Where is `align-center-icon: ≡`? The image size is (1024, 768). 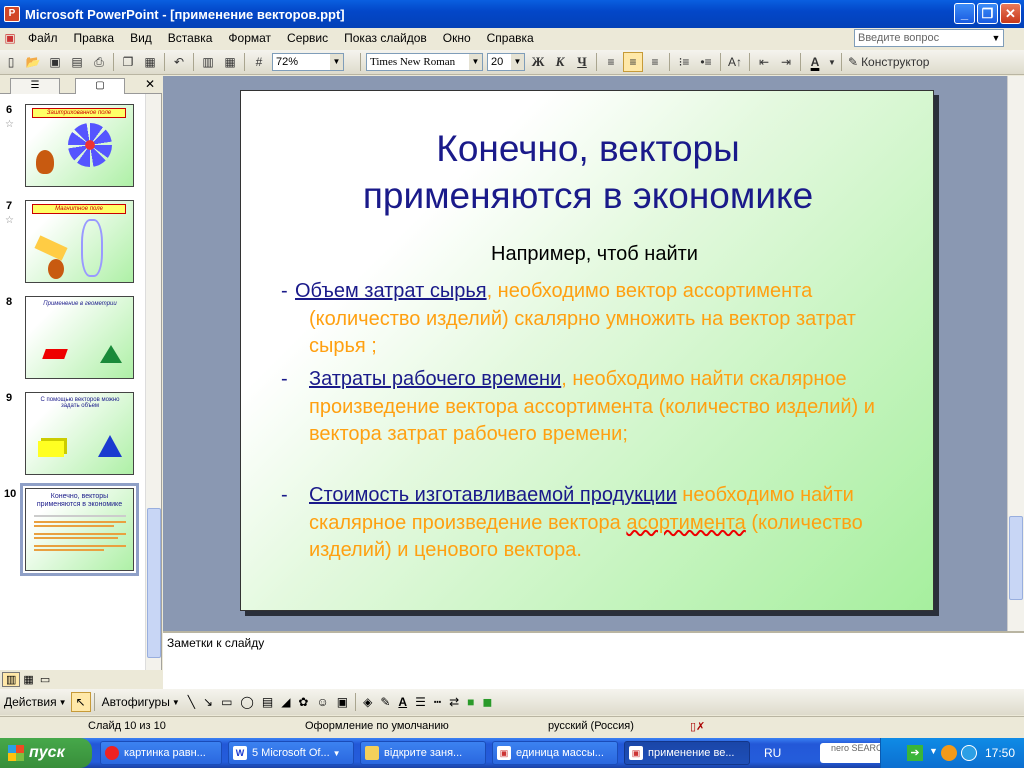 align-center-icon: ≡ is located at coordinates (633, 62).